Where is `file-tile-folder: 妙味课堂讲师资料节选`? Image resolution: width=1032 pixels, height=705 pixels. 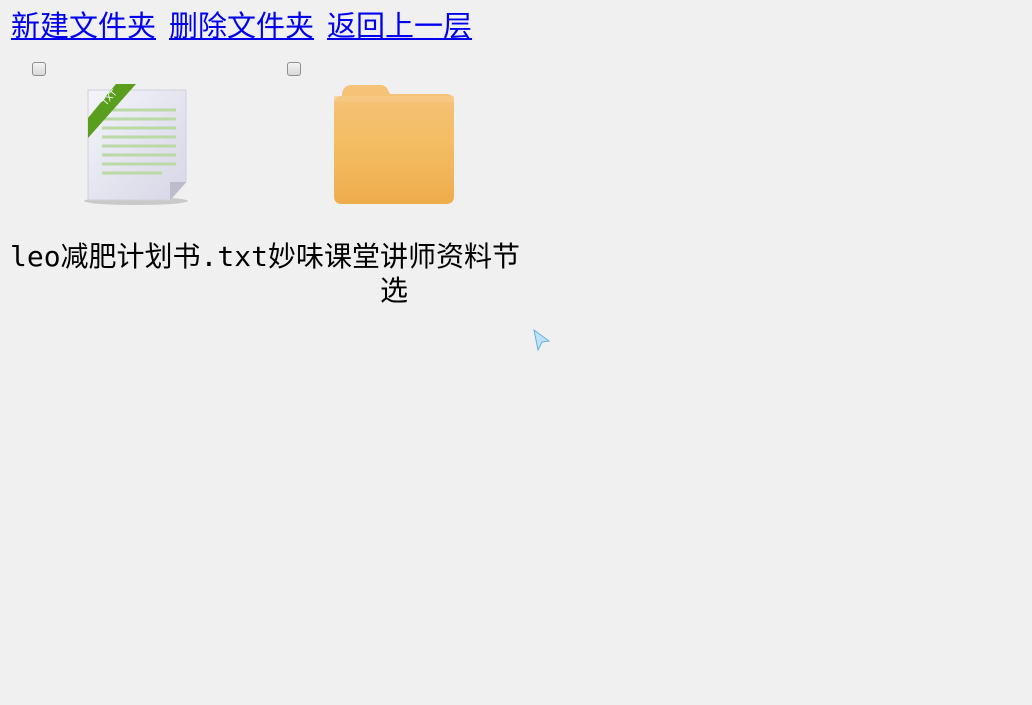
file-tile-folder: 妙味课堂讲师资料节选 is located at coordinates (387, 190).